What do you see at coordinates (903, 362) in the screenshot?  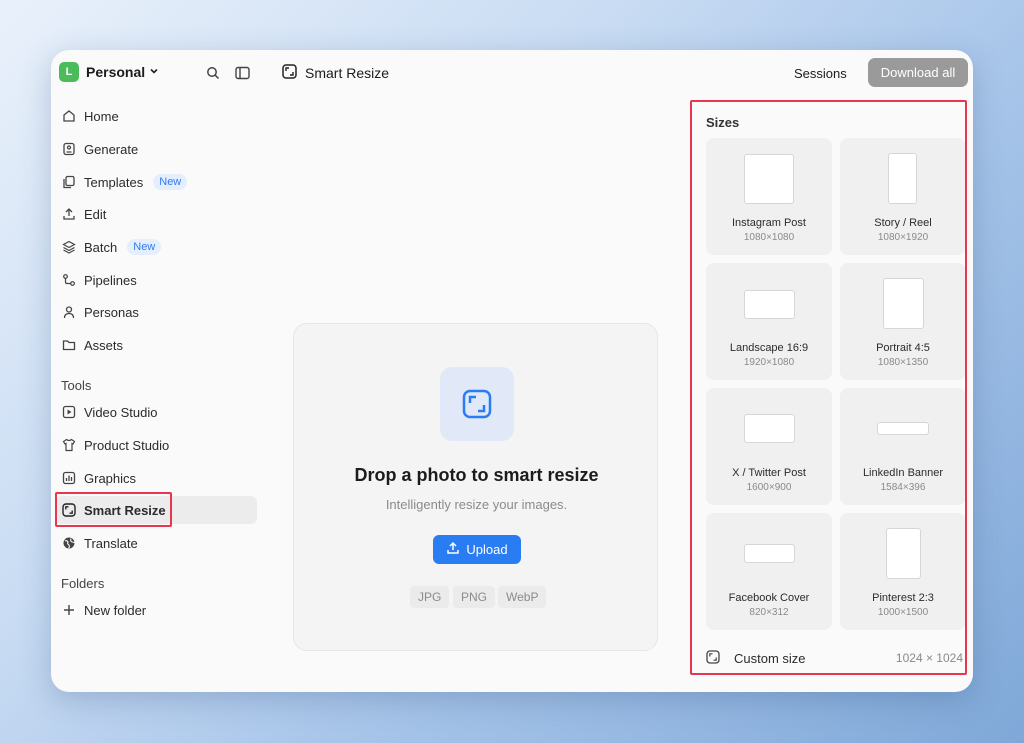 I see `size-dims: 1080×1350` at bounding box center [903, 362].